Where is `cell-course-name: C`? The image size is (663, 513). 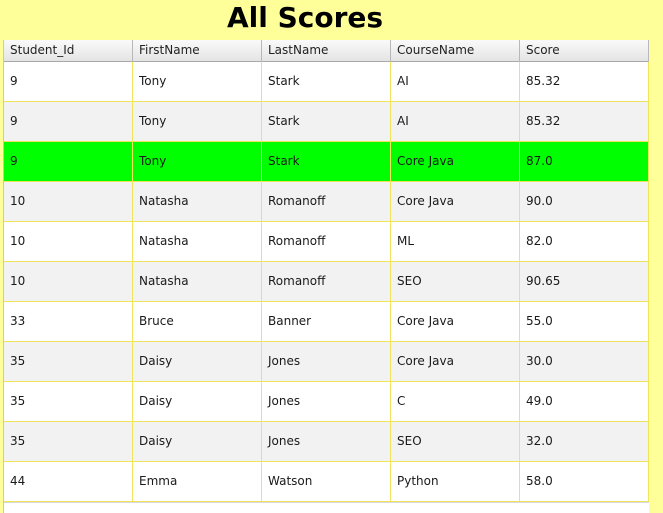
cell-course-name: C is located at coordinates (455, 401).